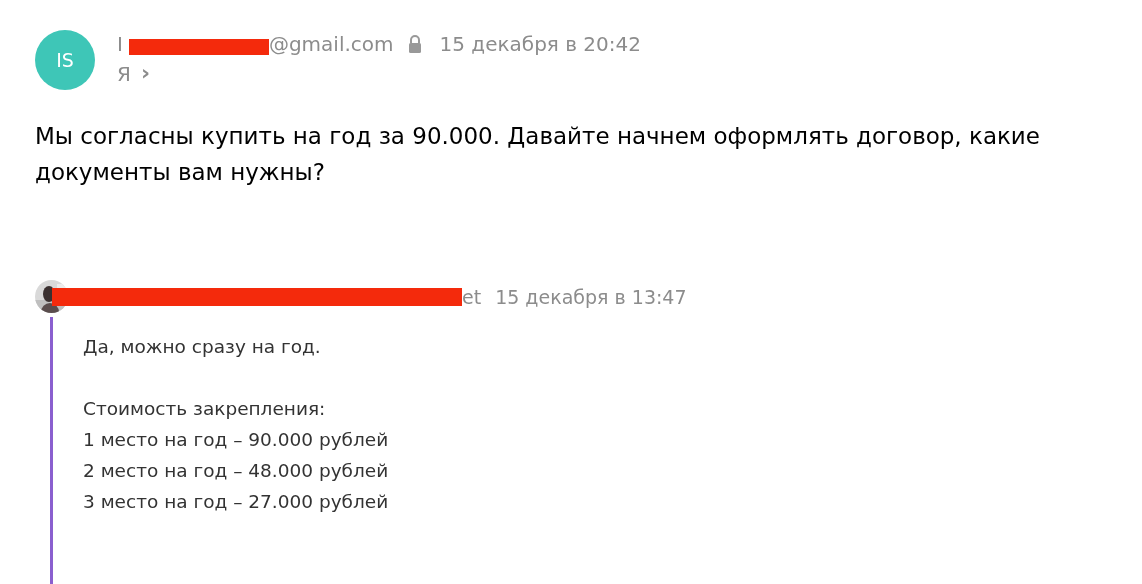 The image size is (1142, 584). Describe the element at coordinates (236, 502) in the screenshot. I see `quote-line: 3 место на год – 27.000 рублей` at that location.